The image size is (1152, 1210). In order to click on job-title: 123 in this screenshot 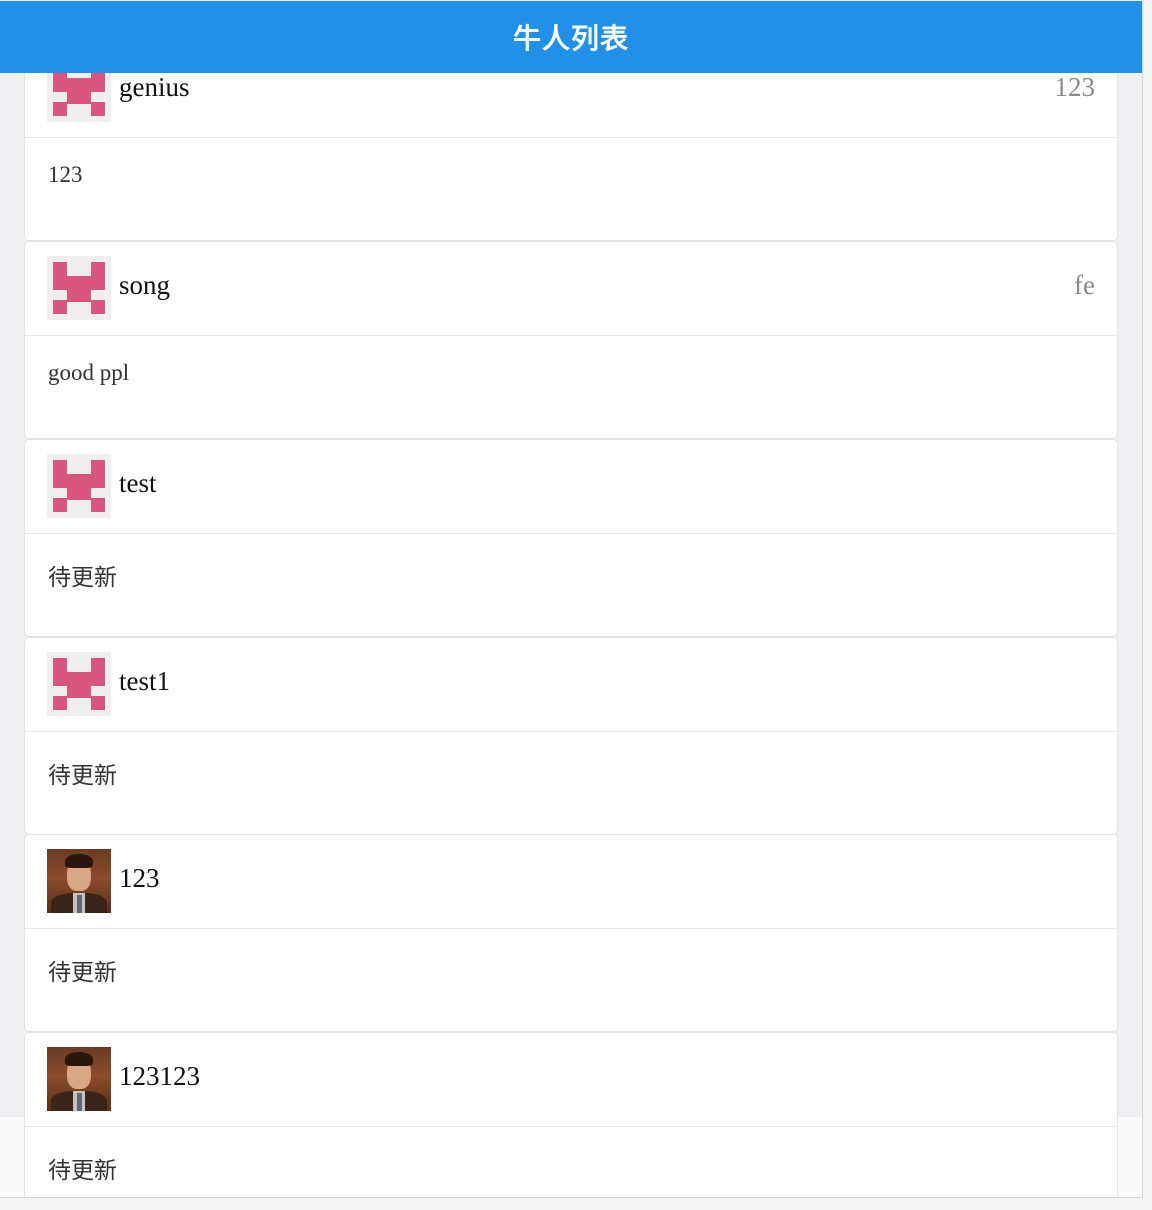, I will do `click(1075, 87)`.